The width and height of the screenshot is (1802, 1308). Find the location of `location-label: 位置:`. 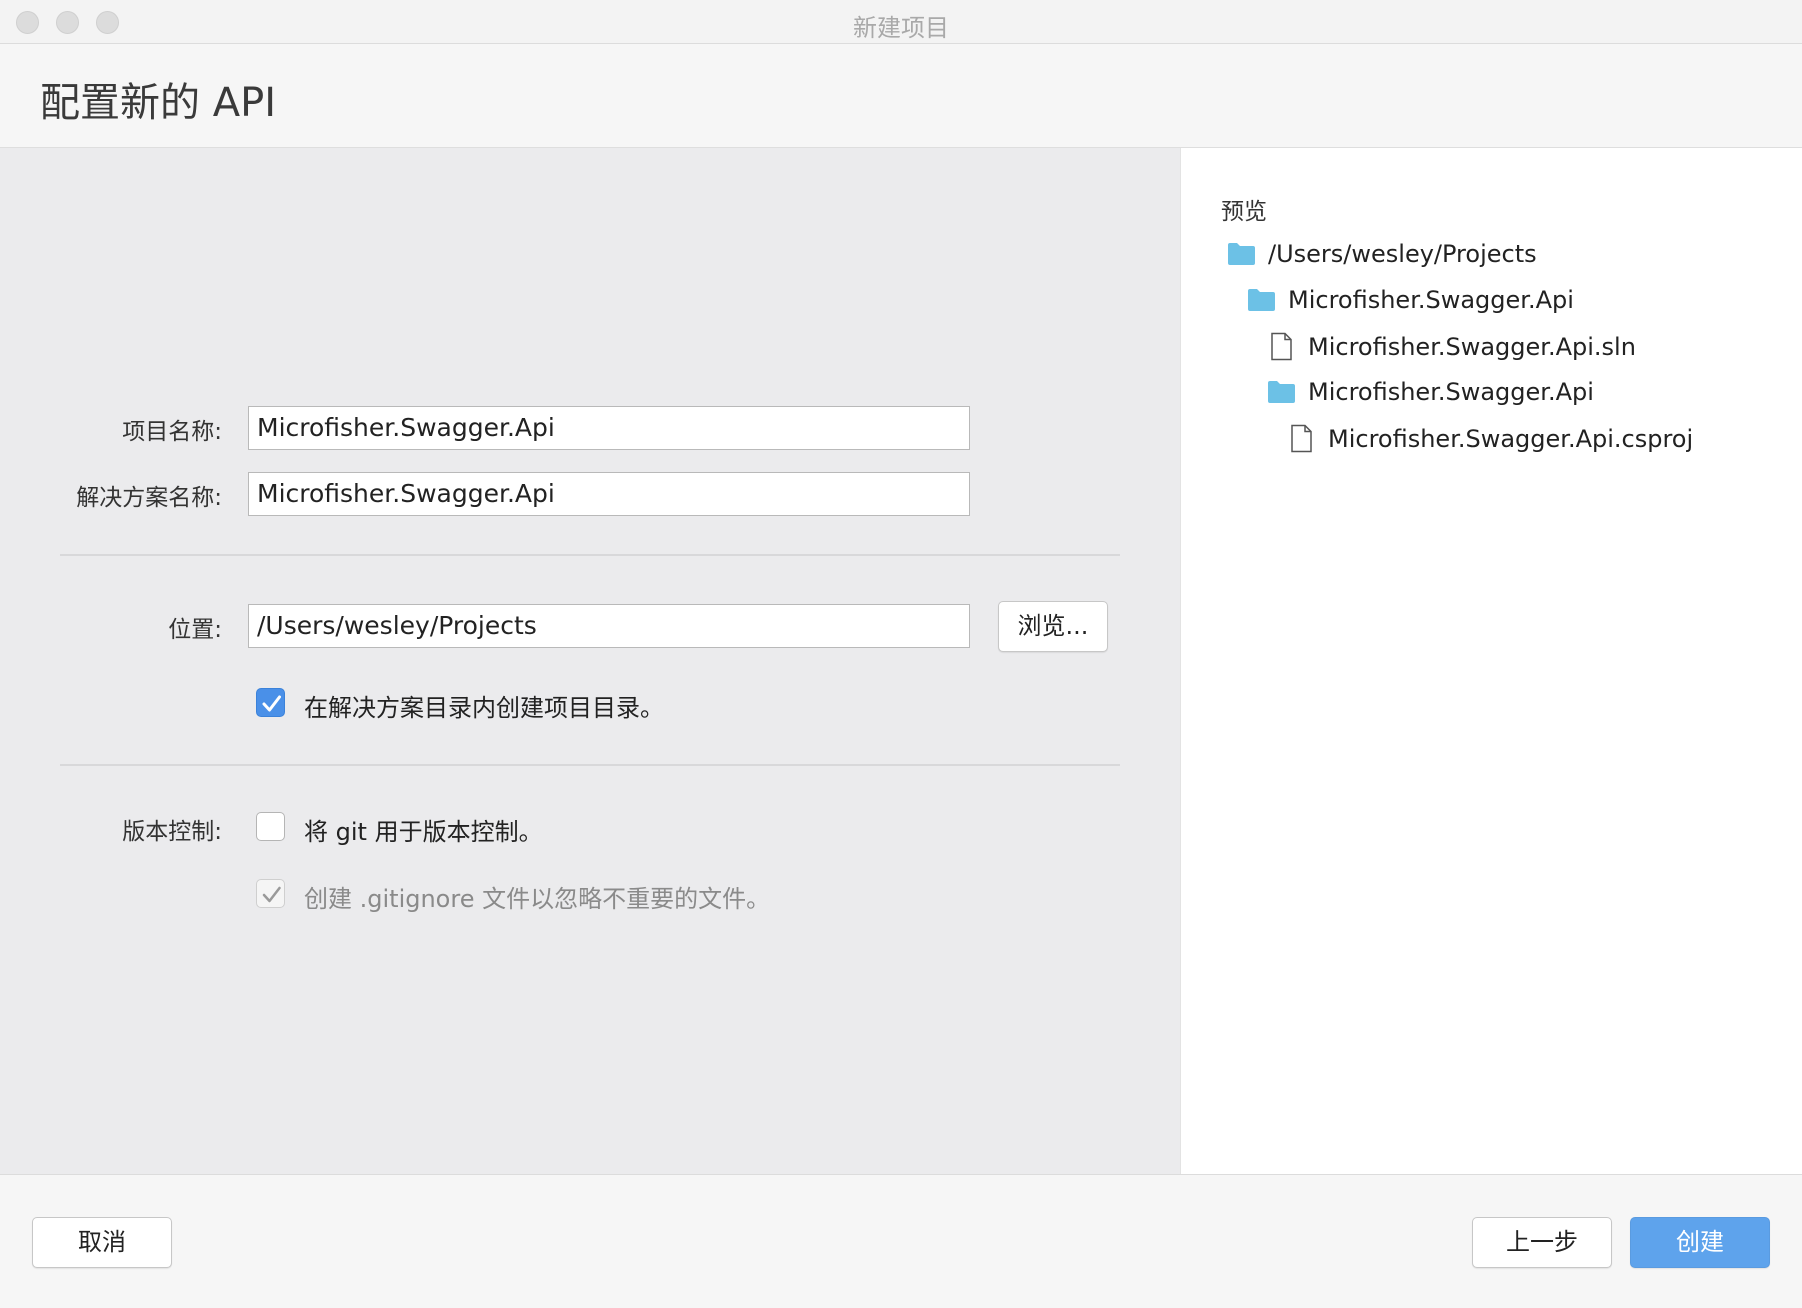

location-label: 位置: is located at coordinates (195, 630).